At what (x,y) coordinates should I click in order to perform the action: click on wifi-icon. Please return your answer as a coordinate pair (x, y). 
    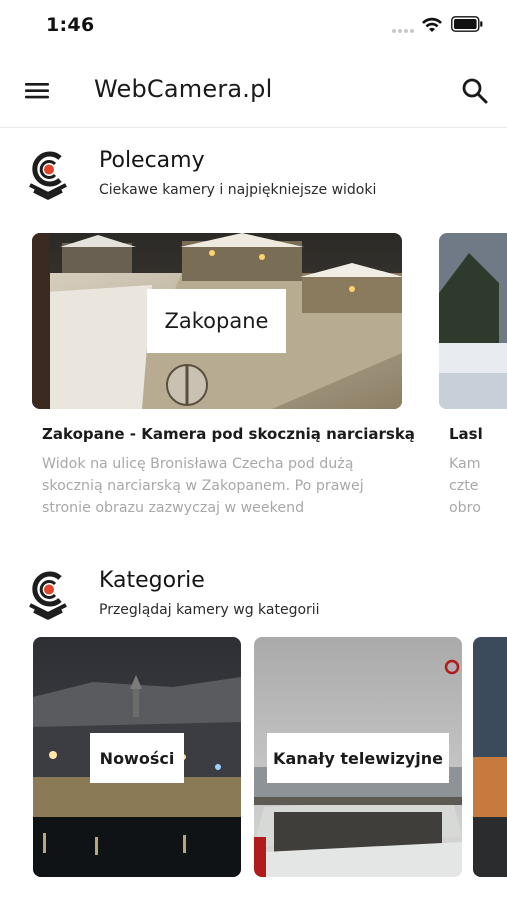
    Looking at the image, I should click on (432, 24).